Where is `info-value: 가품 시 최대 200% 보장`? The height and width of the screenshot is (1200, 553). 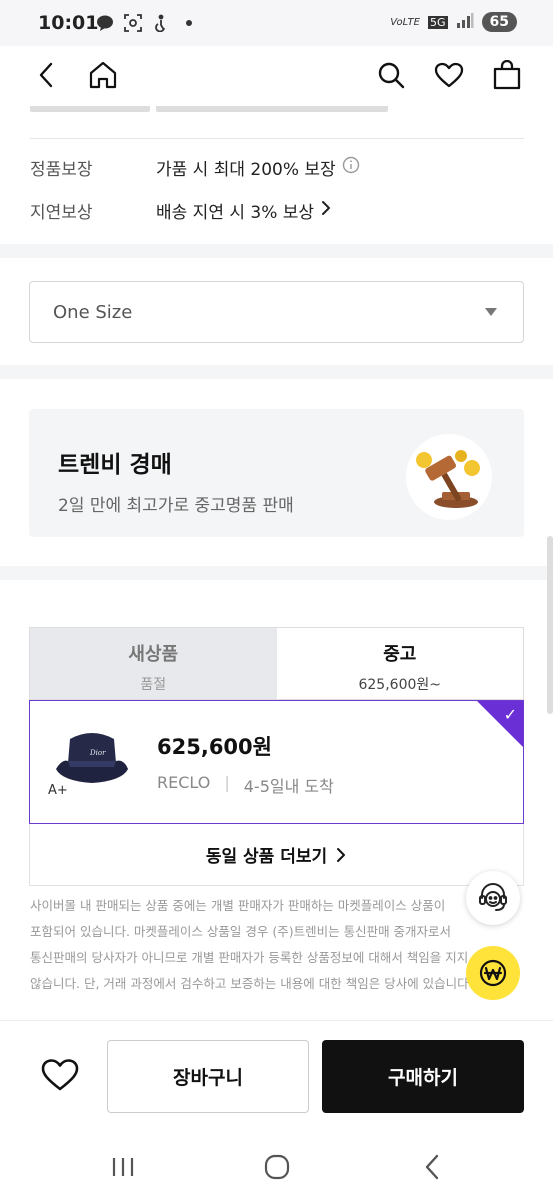 info-value: 가품 시 최대 200% 보장 is located at coordinates (246, 170).